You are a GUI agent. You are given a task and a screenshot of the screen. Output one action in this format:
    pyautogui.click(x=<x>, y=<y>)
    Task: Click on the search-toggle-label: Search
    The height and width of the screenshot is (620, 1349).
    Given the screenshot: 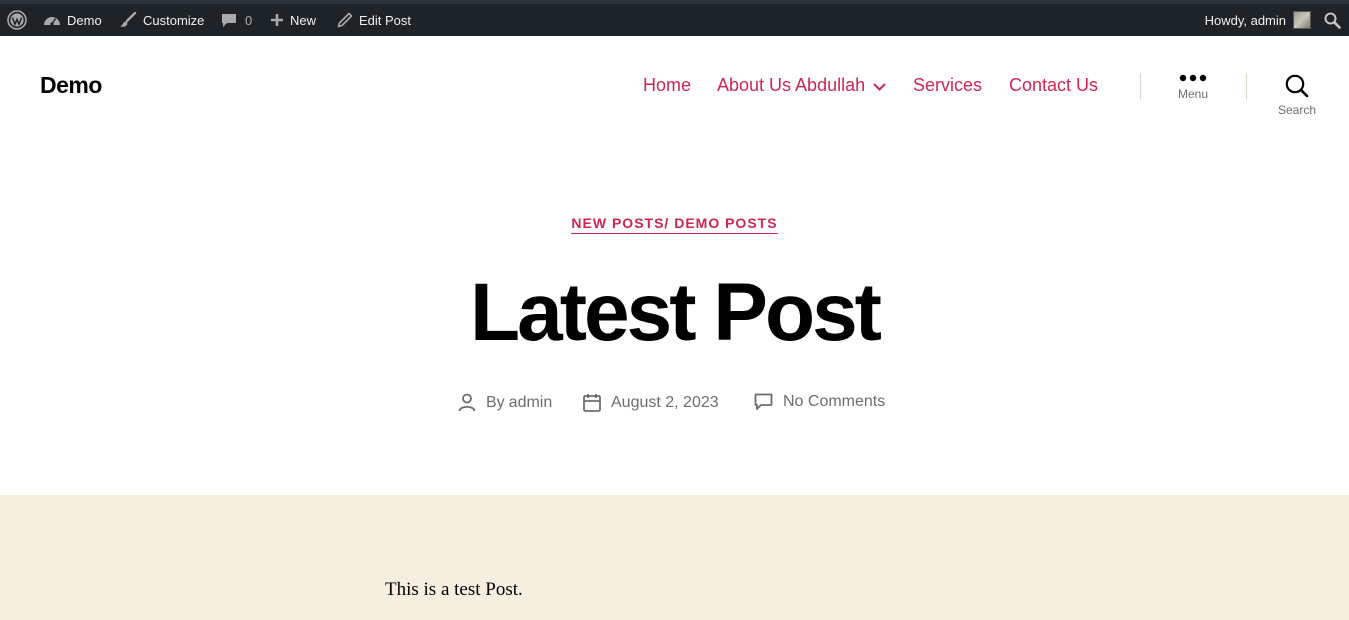 What is the action you would take?
    pyautogui.click(x=1297, y=110)
    